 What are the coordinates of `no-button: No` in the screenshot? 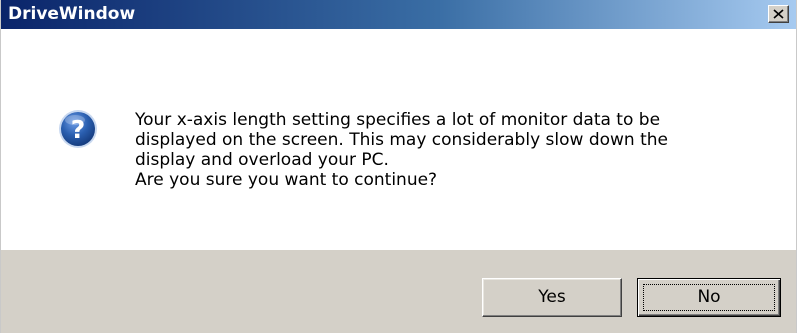 It's located at (709, 297).